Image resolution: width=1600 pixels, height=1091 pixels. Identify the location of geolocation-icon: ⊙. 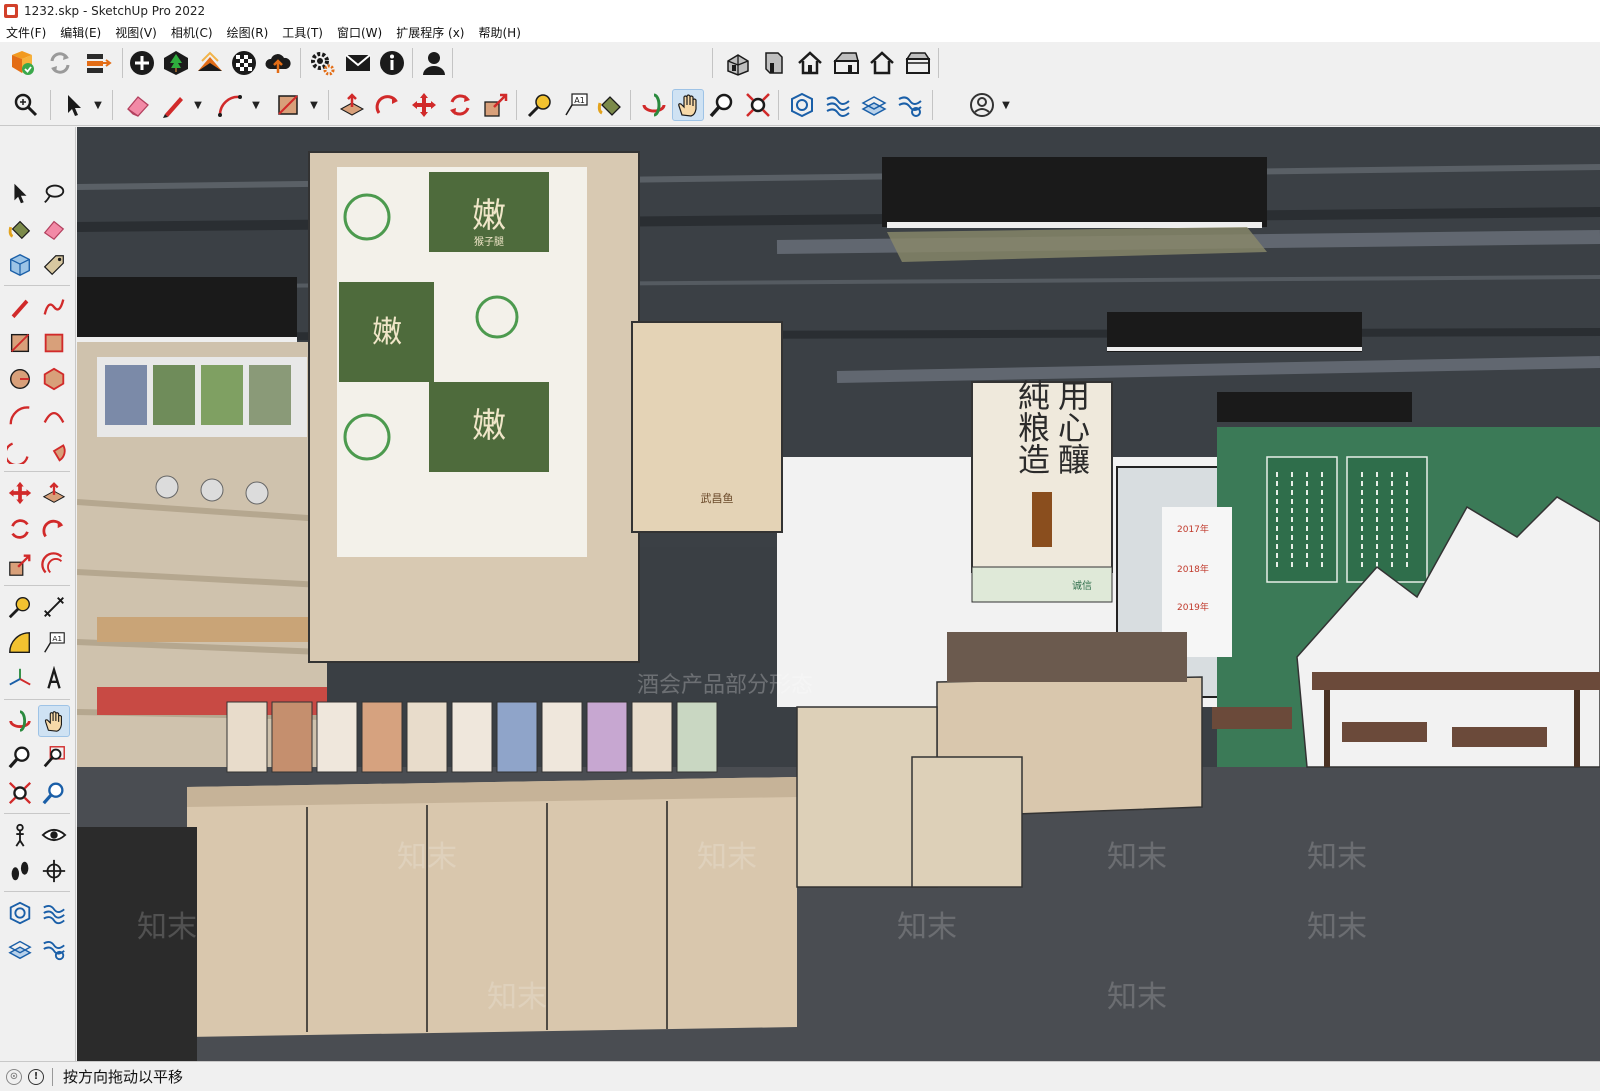
(14, 1076).